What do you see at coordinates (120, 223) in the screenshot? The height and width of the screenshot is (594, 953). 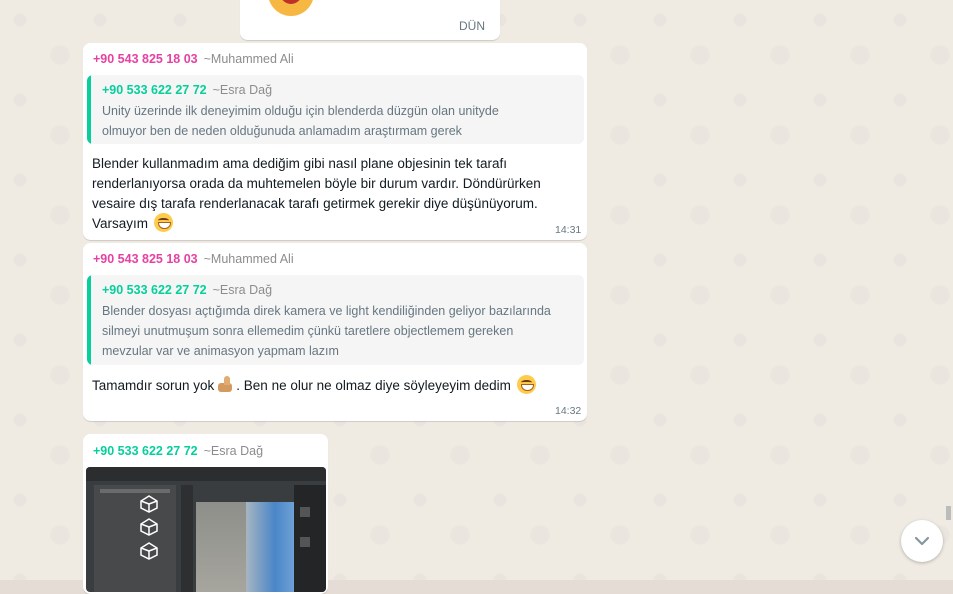 I see `message-text: Varsayım` at bounding box center [120, 223].